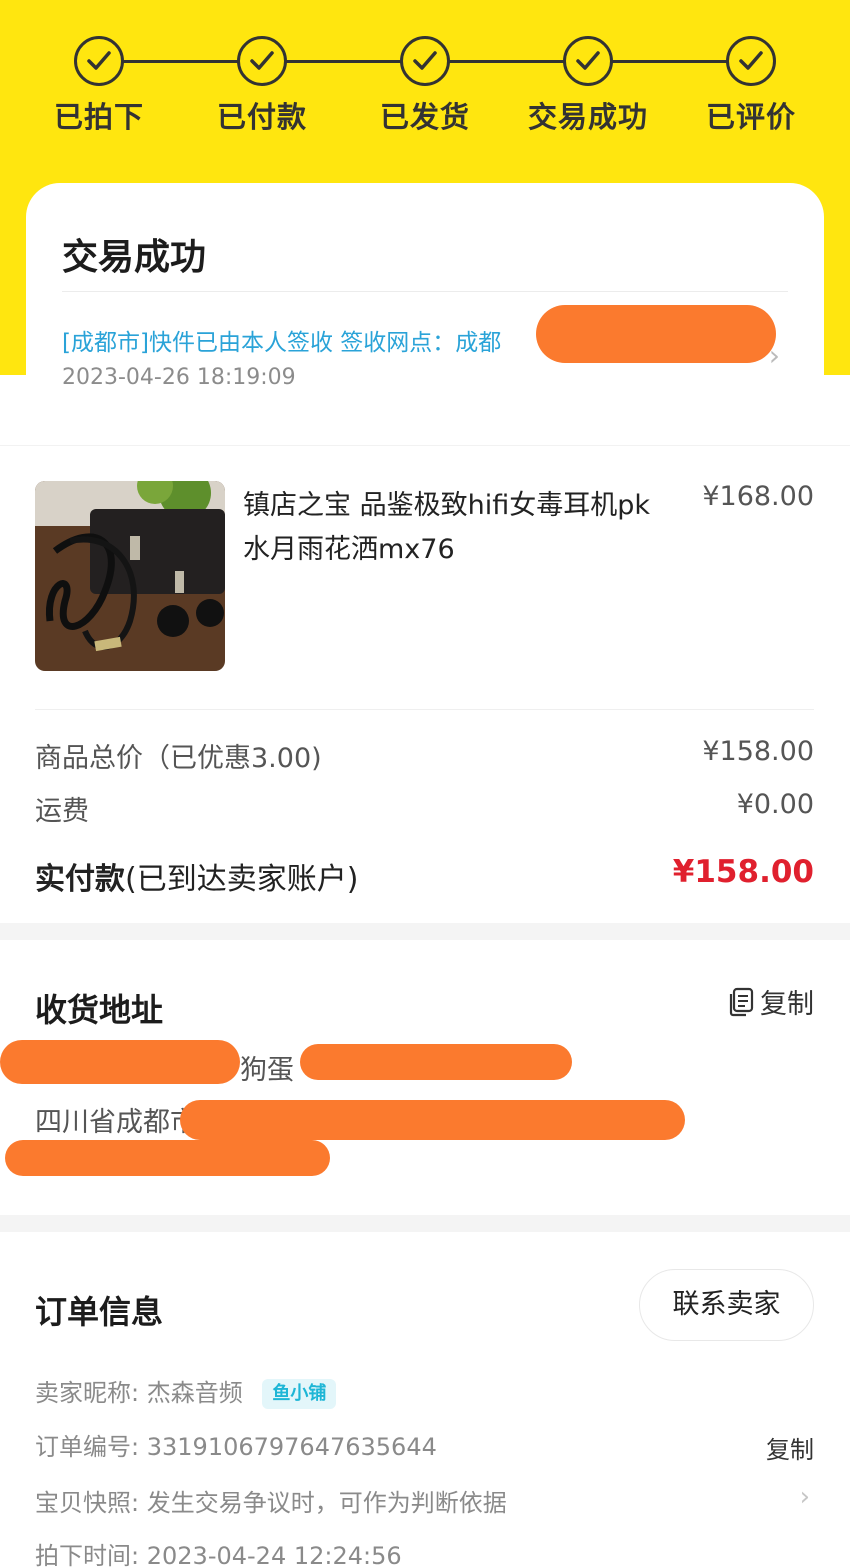 This screenshot has width=850, height=1567. Describe the element at coordinates (741, 1001) in the screenshot. I see `copy-icon` at that location.